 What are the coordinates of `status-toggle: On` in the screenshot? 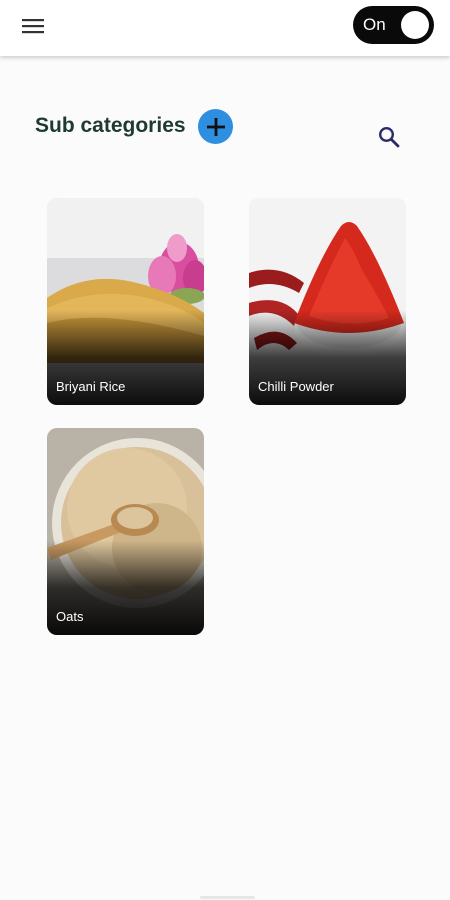 It's located at (393, 25).